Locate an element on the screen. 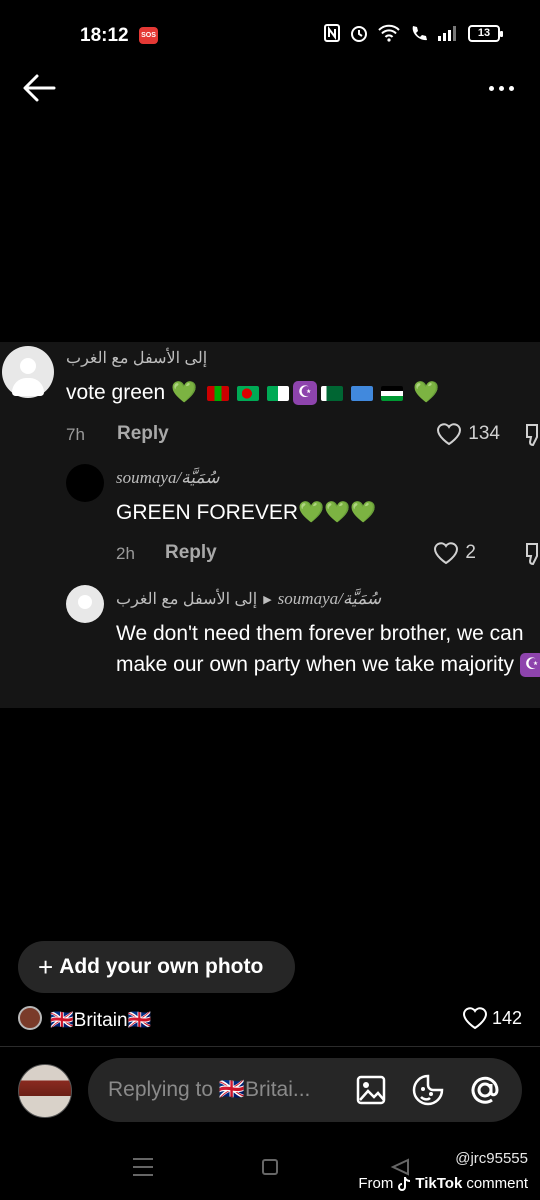 The height and width of the screenshot is (1200, 540). tiktok-logo-icon is located at coordinates (404, 1183).